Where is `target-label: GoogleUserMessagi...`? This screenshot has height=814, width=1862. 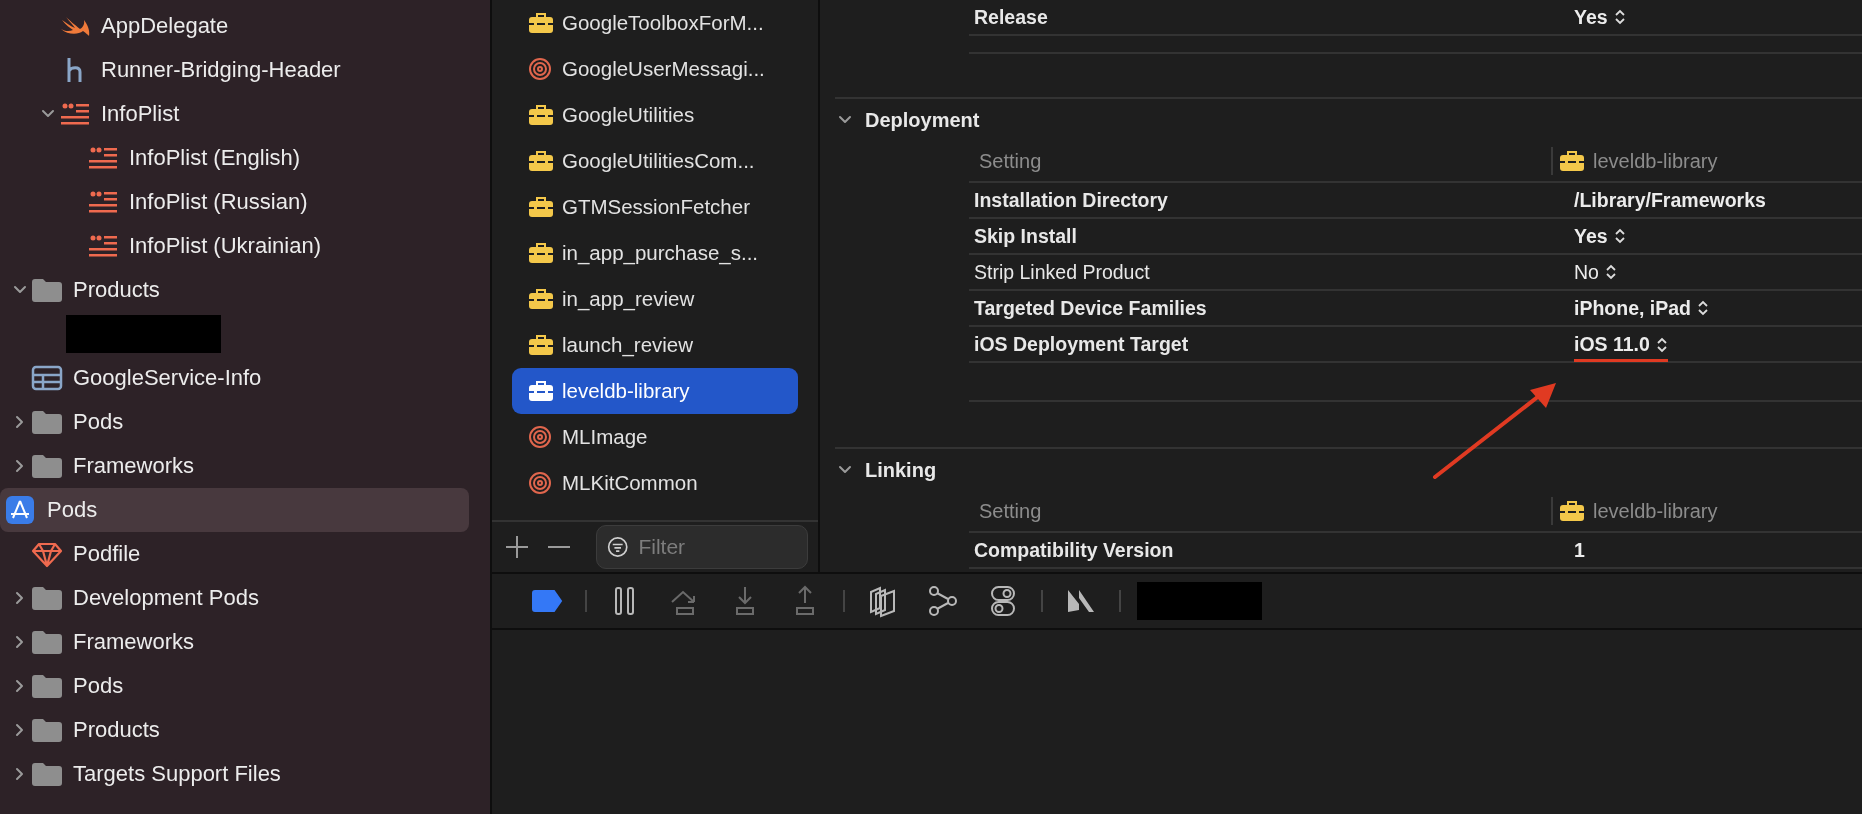
target-label: GoogleUserMessagi... is located at coordinates (663, 69).